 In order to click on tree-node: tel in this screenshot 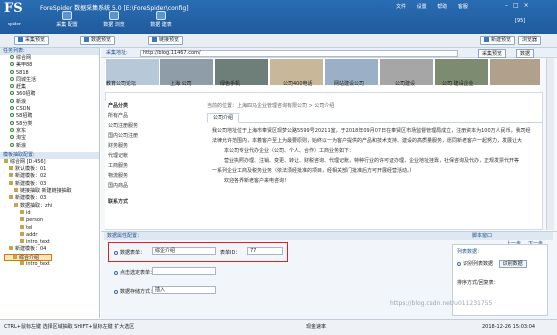, I will do `click(51, 228)`.